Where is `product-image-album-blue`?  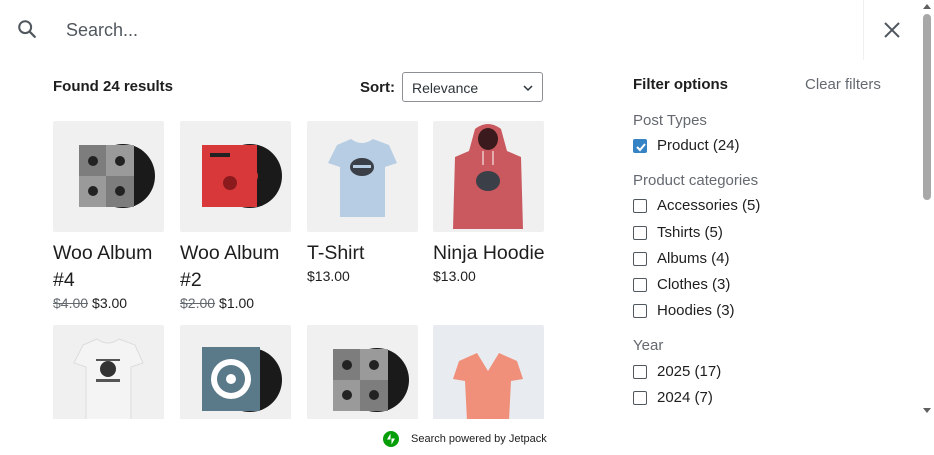 product-image-album-blue is located at coordinates (235, 372).